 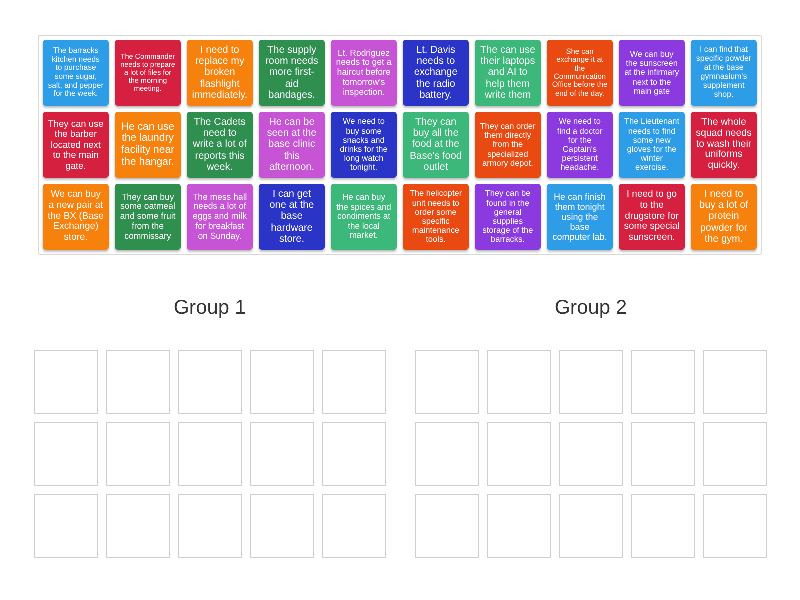 What do you see at coordinates (724, 73) in the screenshot?
I see `phrase-card: I can find that specific powder at the base gymnasium's supplement shop.` at bounding box center [724, 73].